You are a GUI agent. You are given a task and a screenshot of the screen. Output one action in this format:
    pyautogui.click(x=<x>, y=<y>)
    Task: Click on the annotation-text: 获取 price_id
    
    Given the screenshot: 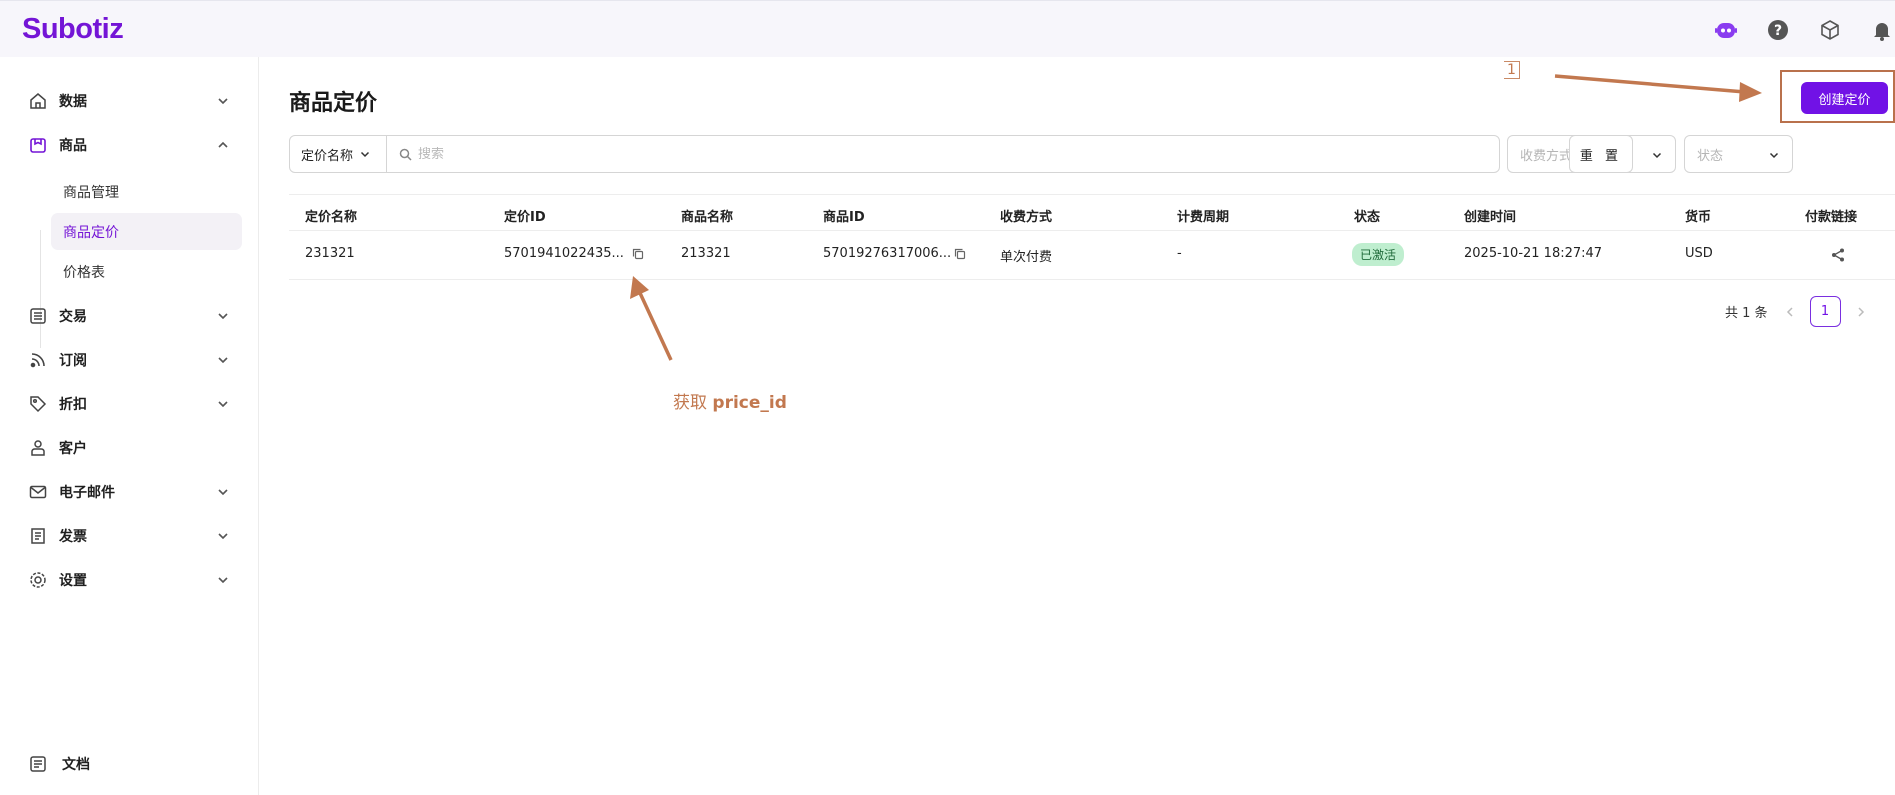 What is the action you would take?
    pyautogui.click(x=730, y=400)
    